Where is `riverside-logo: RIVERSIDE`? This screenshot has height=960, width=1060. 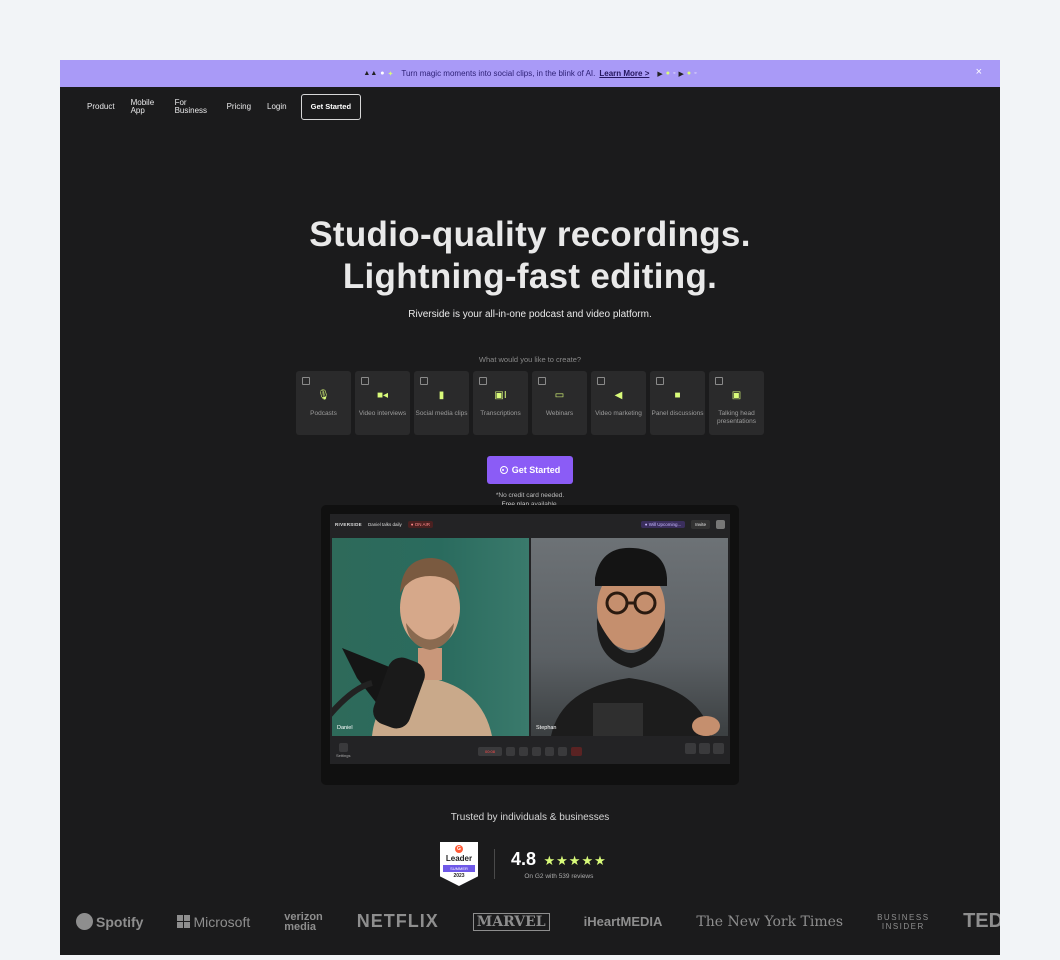 riverside-logo: RIVERSIDE is located at coordinates (348, 524).